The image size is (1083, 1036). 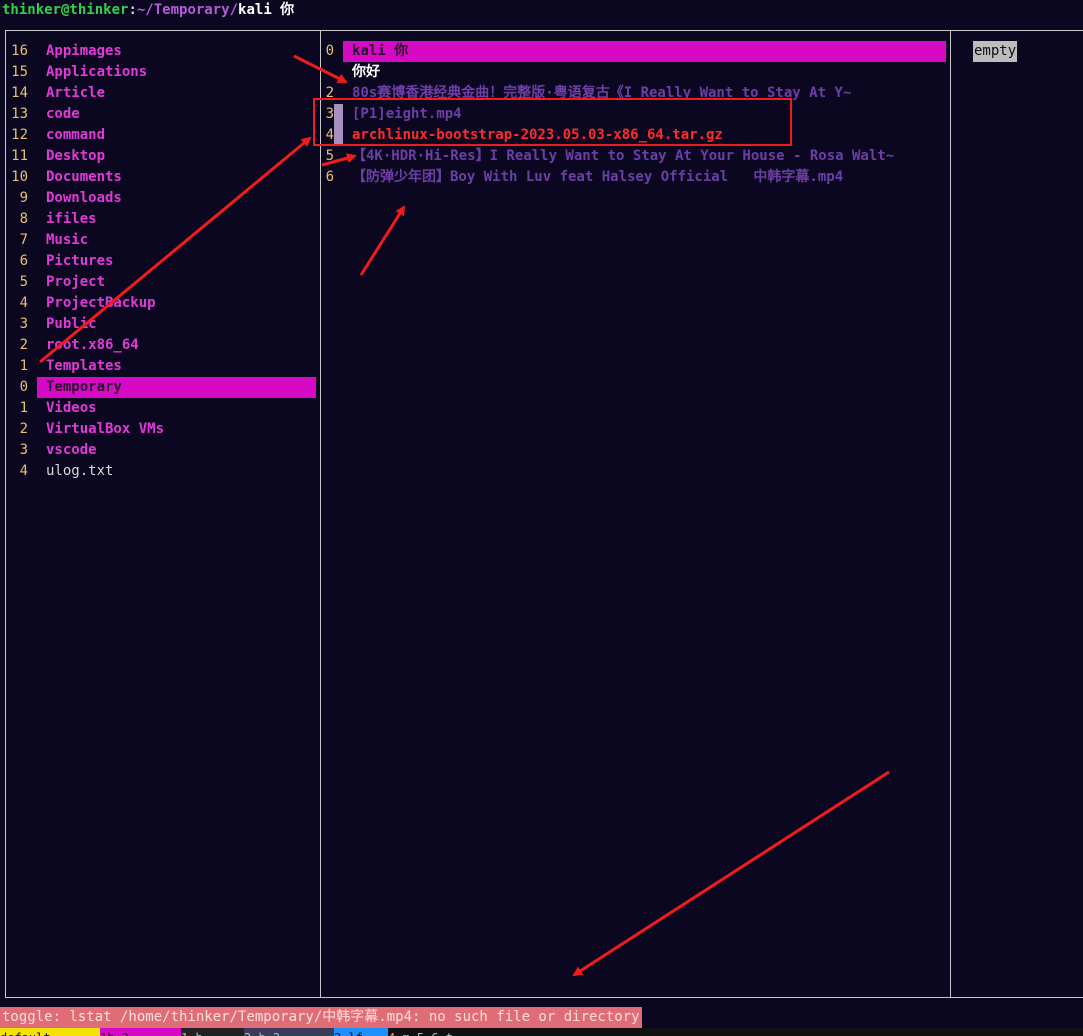 I want to click on entry-name: kali 你, so click(x=380, y=51).